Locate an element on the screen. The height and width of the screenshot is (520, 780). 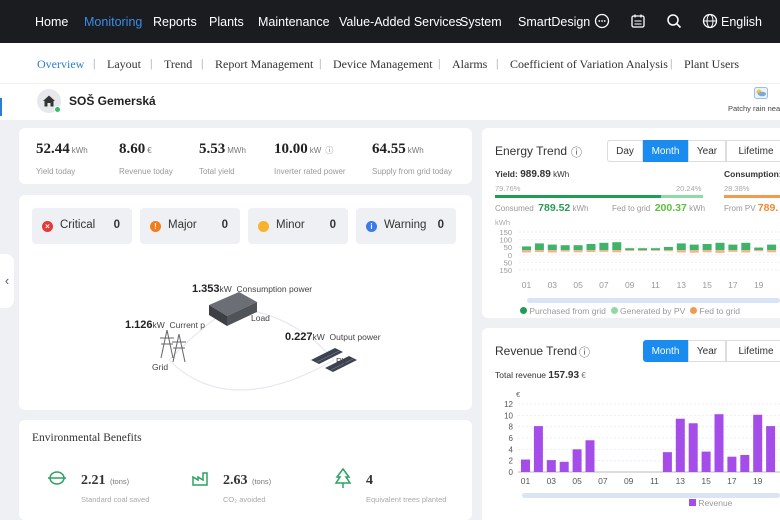
nav-maintenance: Maintenance is located at coordinates (294, 22).